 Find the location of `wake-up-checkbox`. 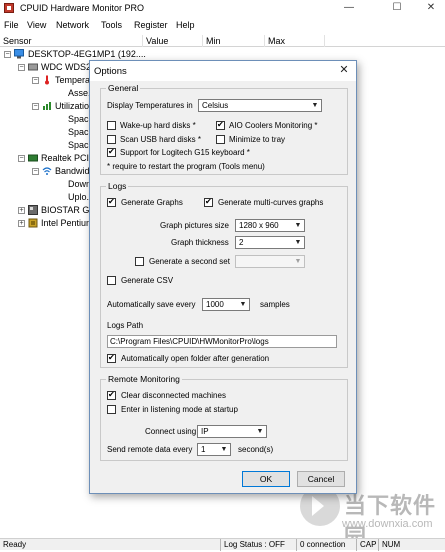

wake-up-checkbox is located at coordinates (111, 125).